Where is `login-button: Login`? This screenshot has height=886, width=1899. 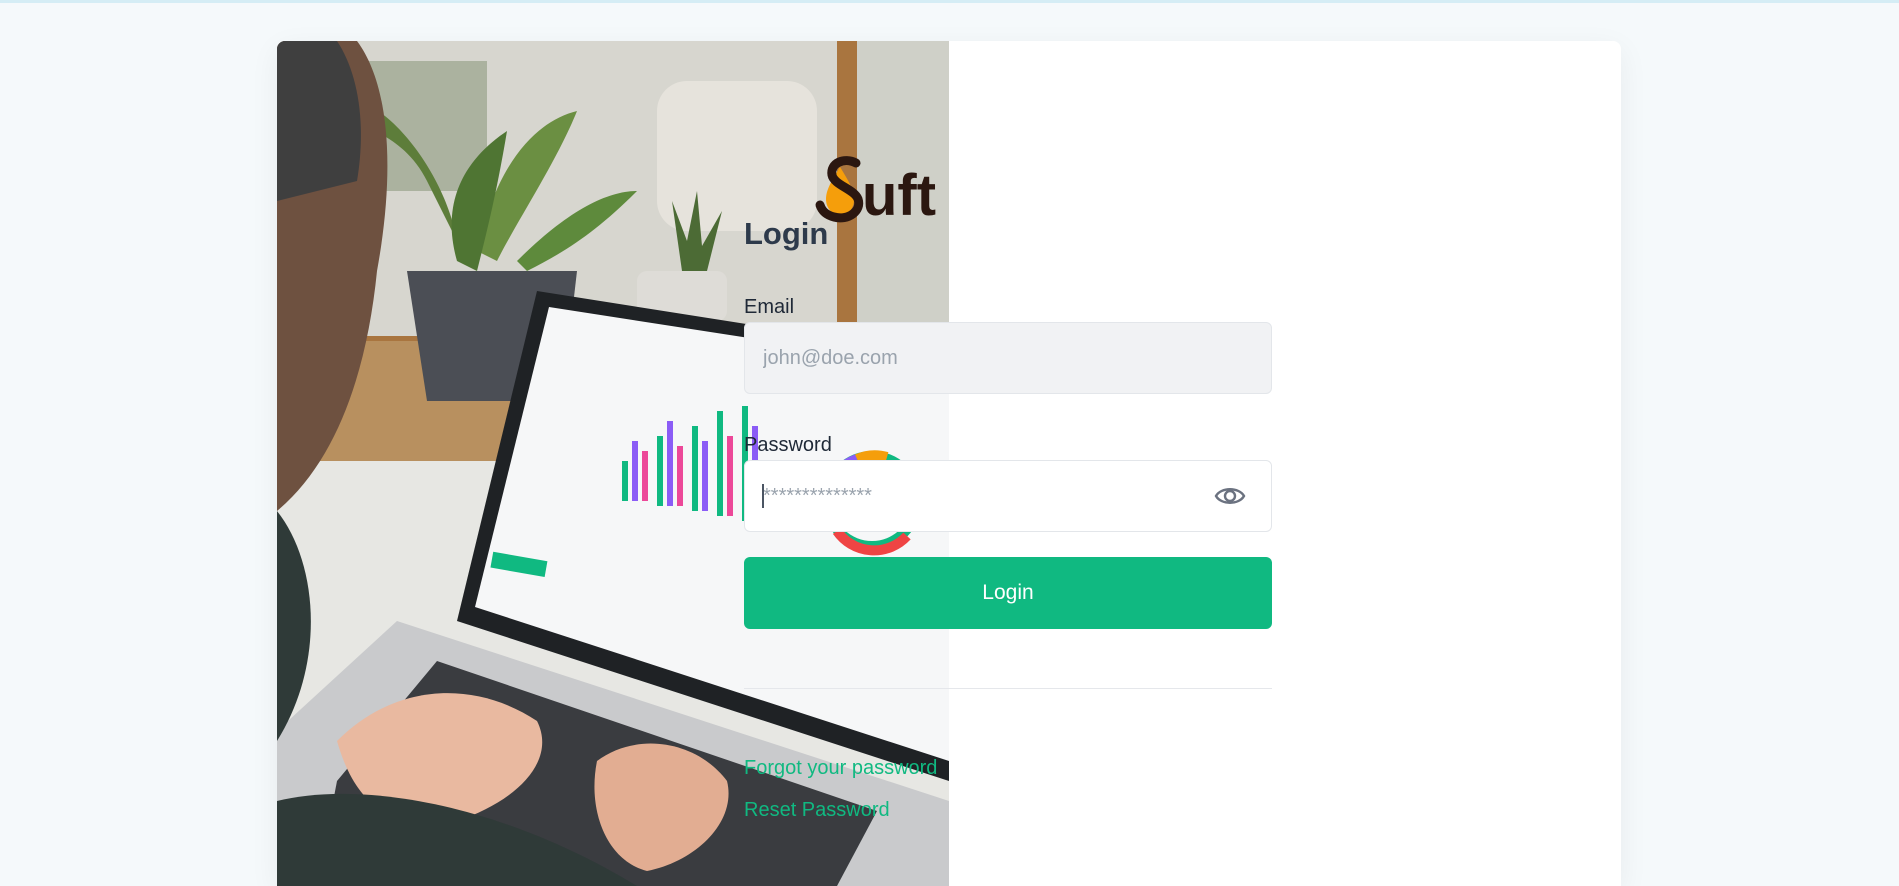
login-button: Login is located at coordinates (1008, 593).